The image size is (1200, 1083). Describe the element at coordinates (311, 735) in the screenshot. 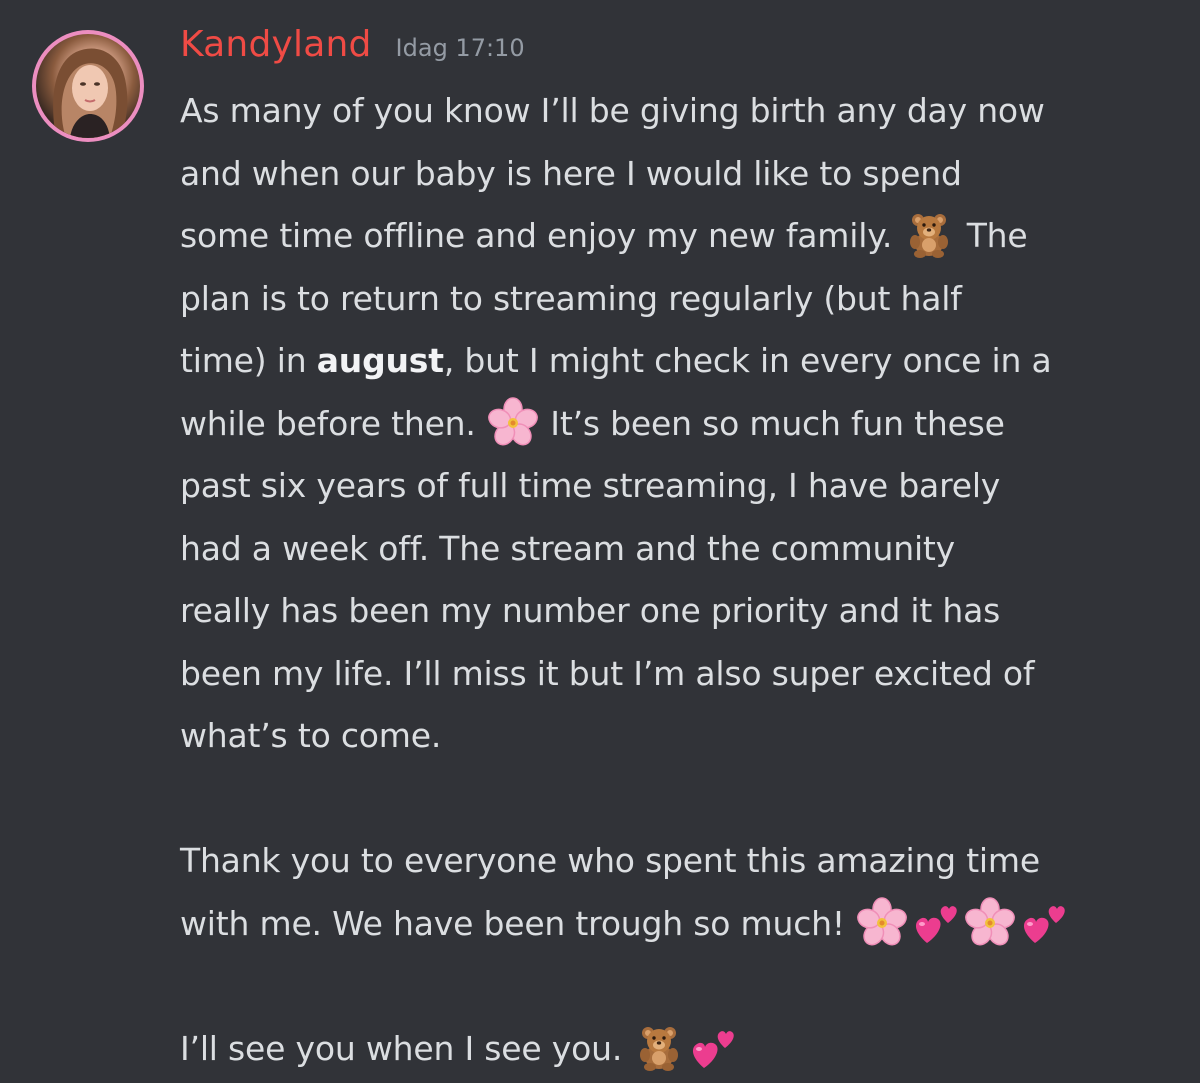

I see `message-text: what’s to come.` at that location.